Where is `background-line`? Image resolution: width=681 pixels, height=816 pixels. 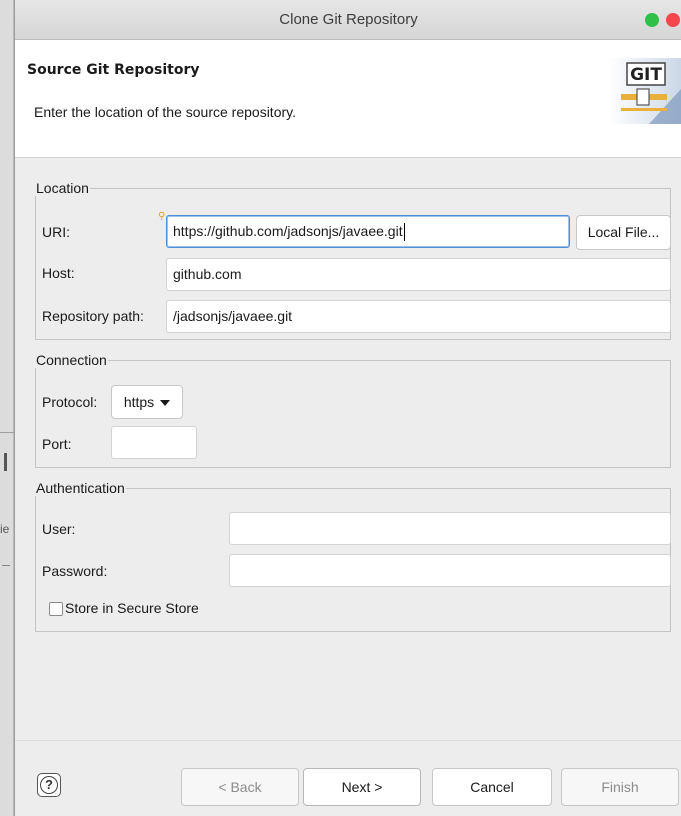
background-line is located at coordinates (6, 565).